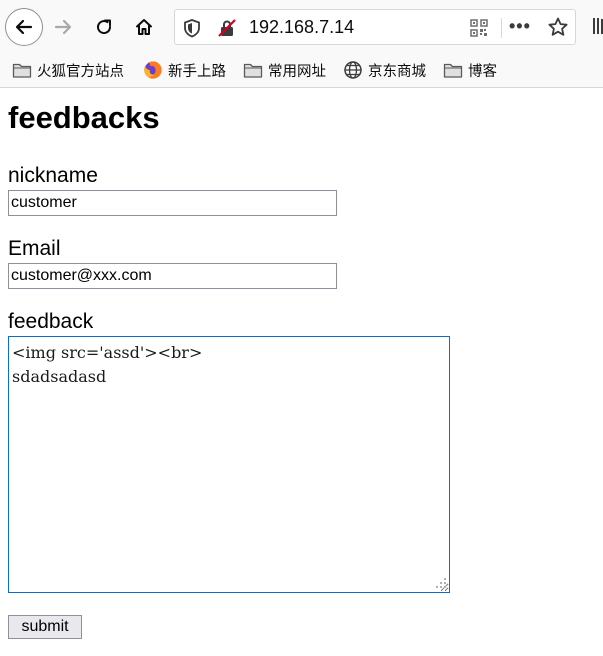 This screenshot has width=603, height=656. I want to click on arrow-right-icon, so click(63, 27).